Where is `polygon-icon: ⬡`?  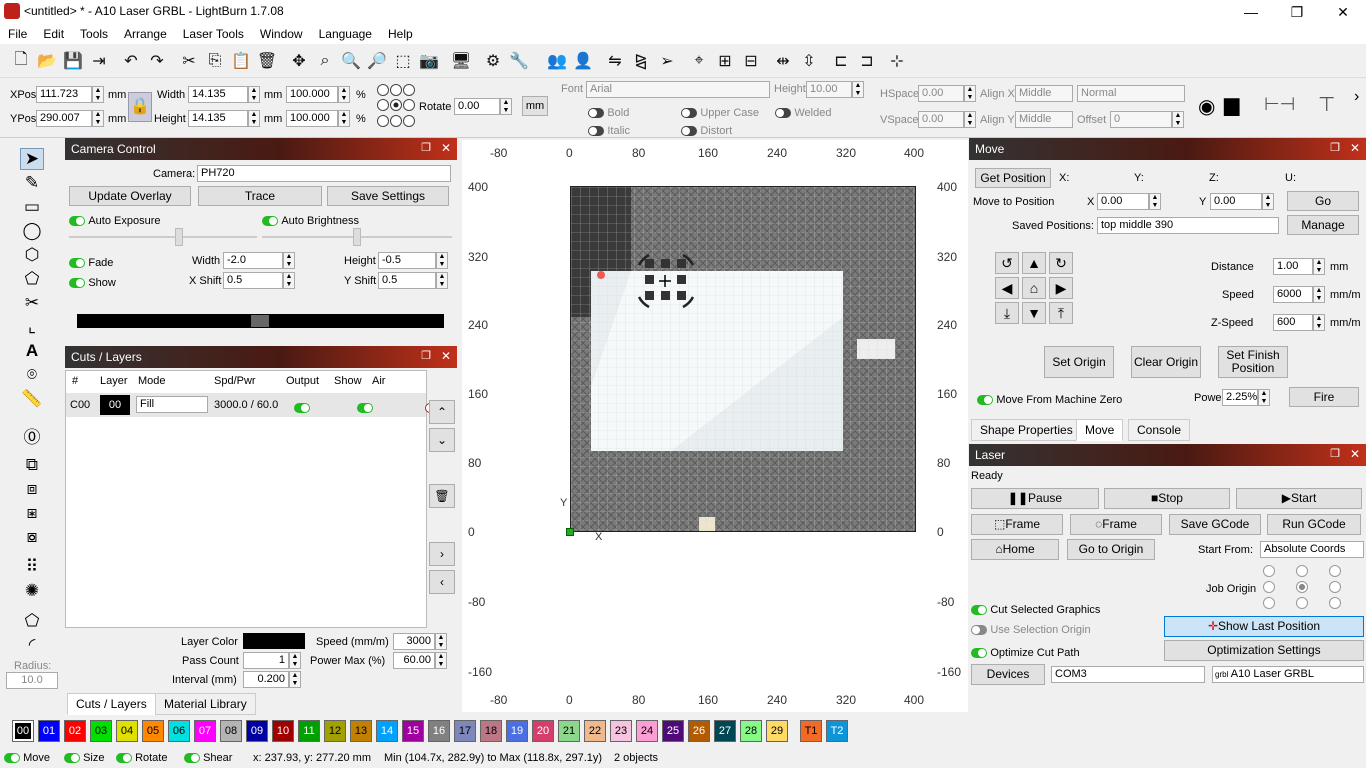 polygon-icon: ⬡ is located at coordinates (32, 255).